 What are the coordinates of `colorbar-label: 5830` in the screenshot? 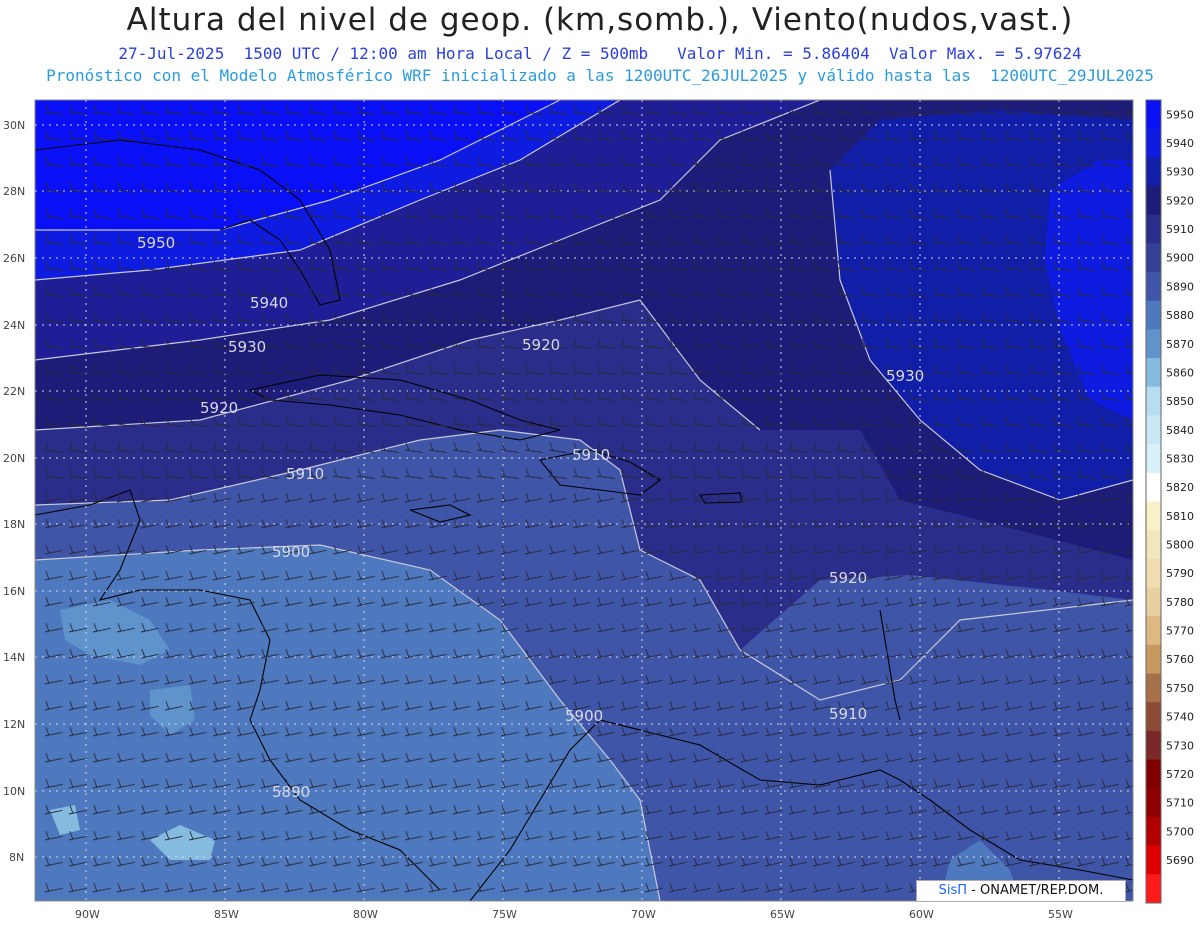 It's located at (1180, 458).